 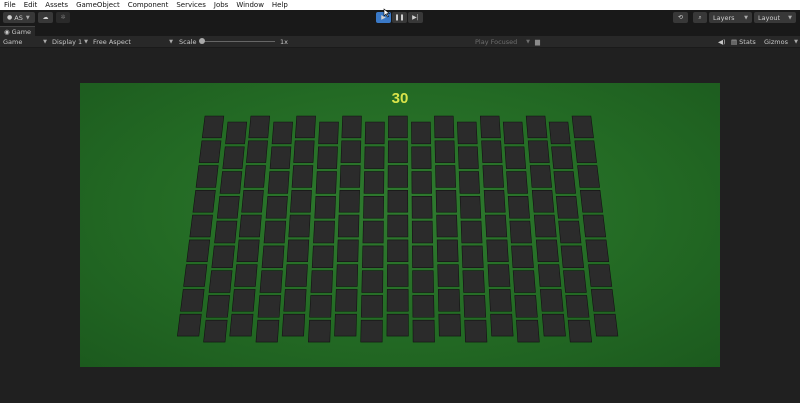 I want to click on audio-toggle: ◀), so click(x=722, y=41).